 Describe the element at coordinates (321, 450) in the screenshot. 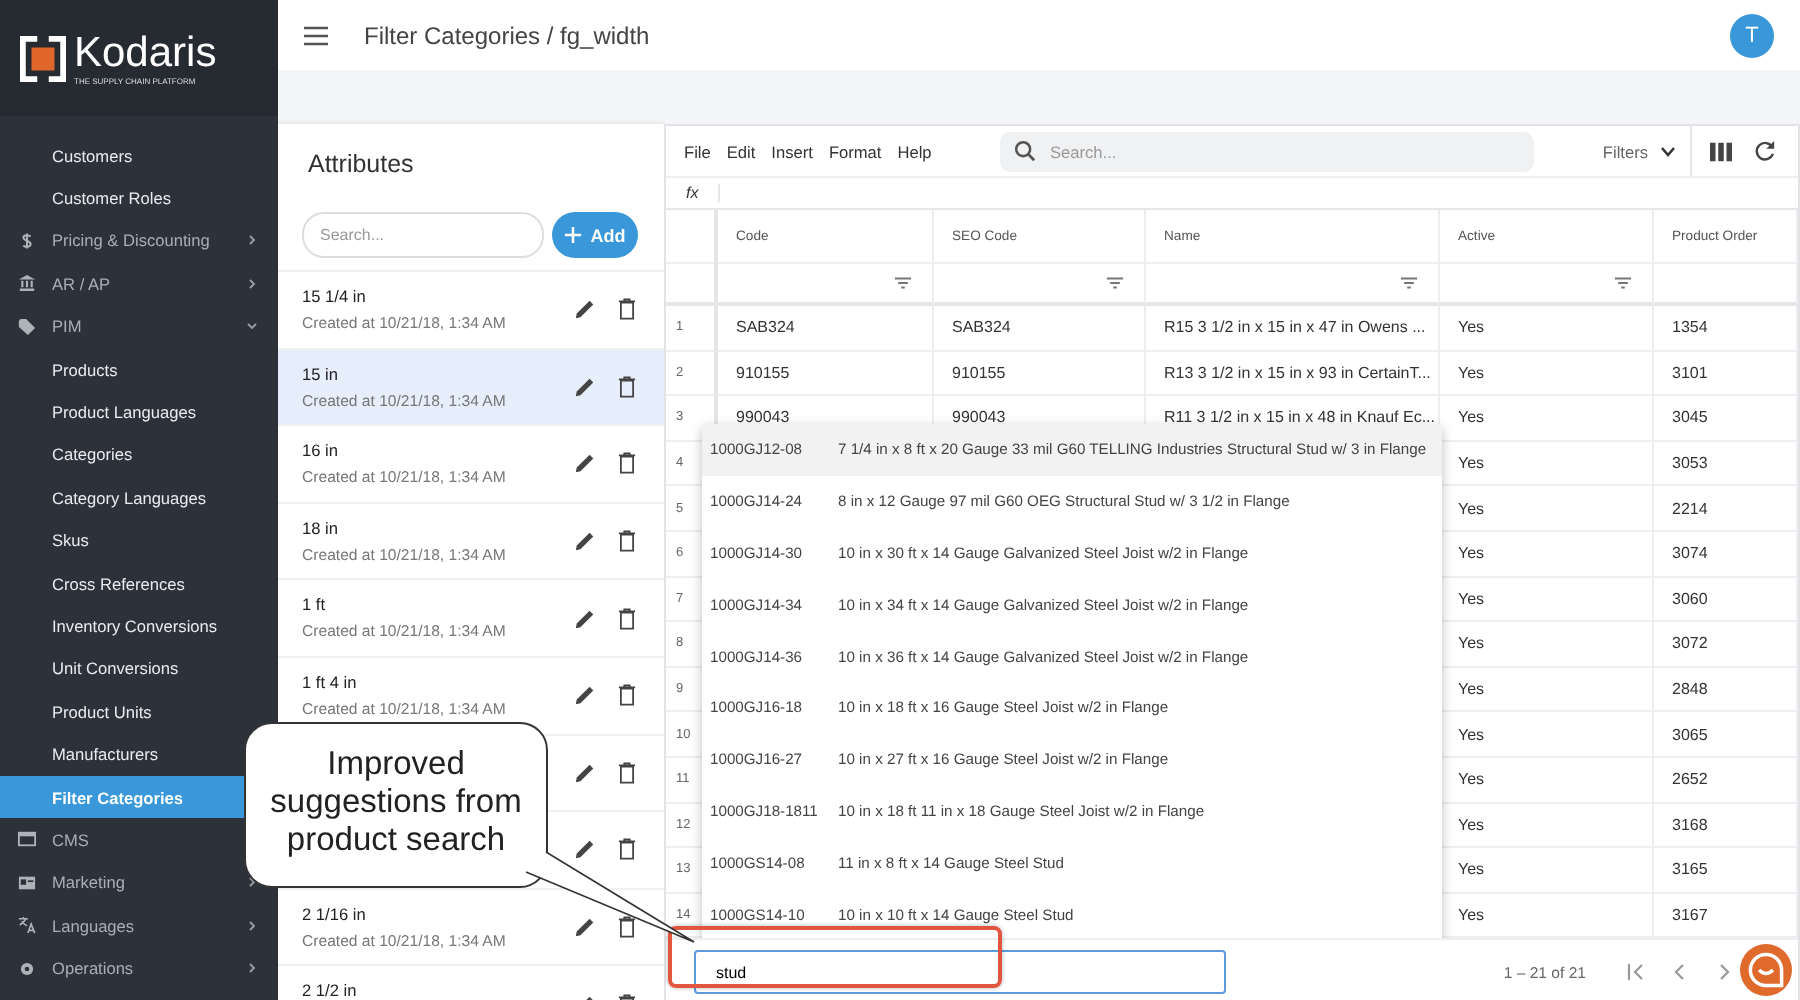

I see `attribute-name: 16 in` at that location.